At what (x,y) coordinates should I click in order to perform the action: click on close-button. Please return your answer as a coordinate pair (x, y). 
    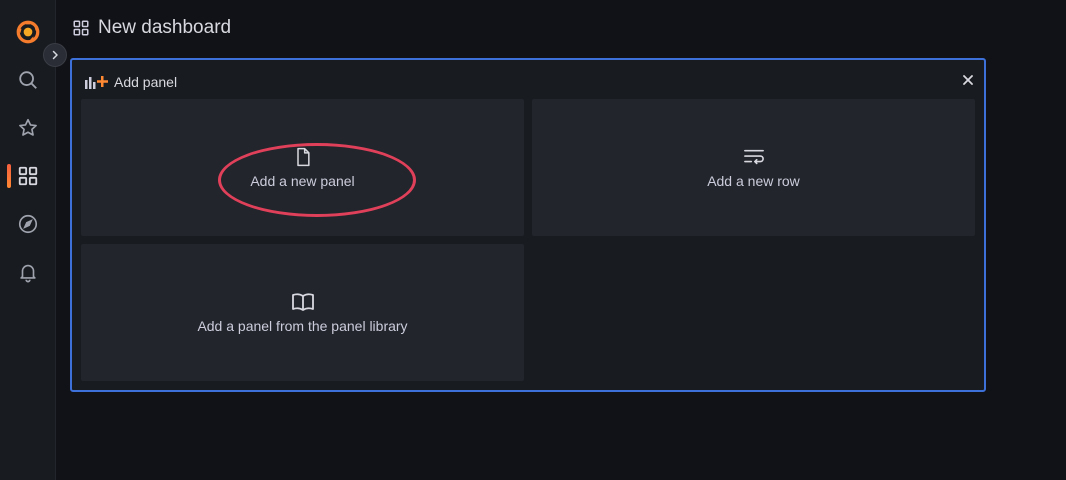
    Looking at the image, I should click on (968, 80).